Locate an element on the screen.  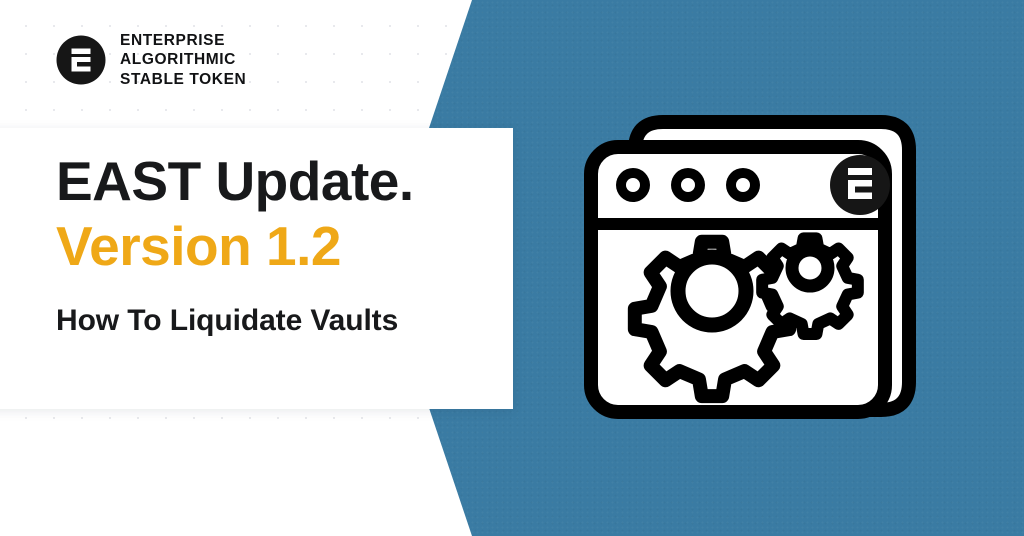
headline-version: Version 1.2 is located at coordinates (198, 246).